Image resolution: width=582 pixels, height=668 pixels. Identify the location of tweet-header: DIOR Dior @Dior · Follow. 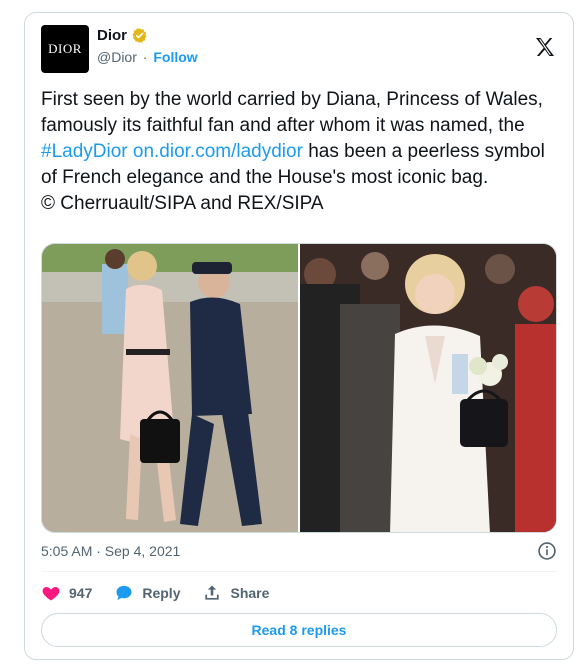
(299, 51).